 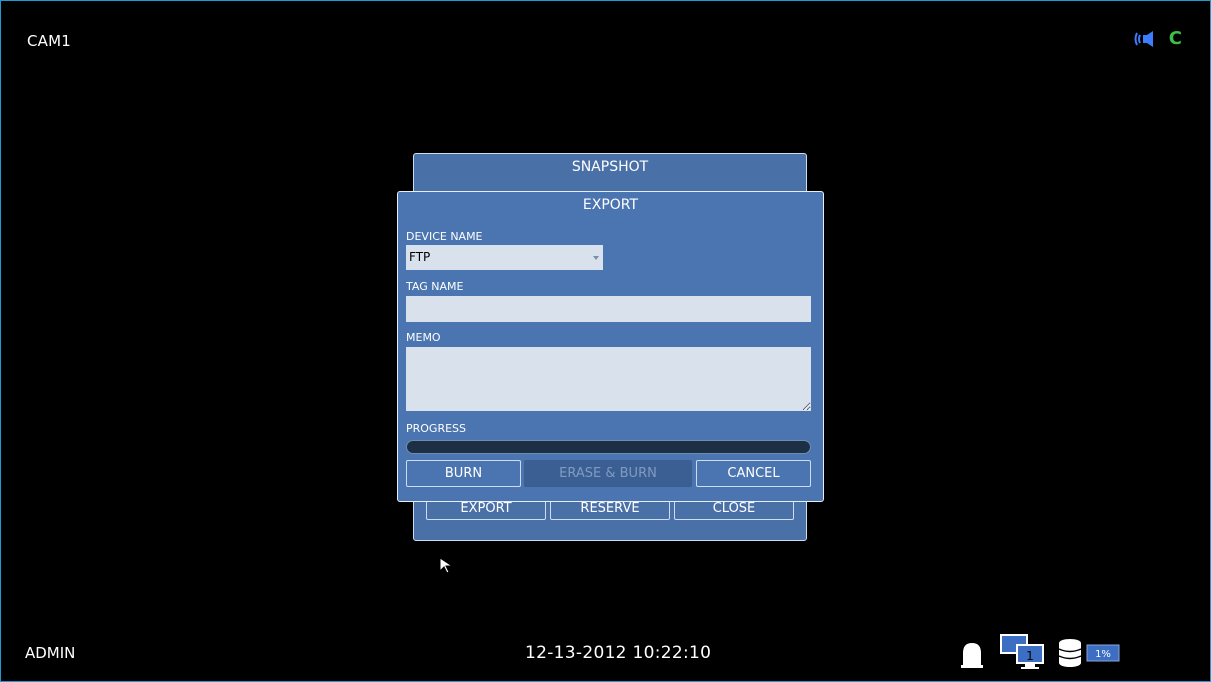 I want to click on erase-burn-button: ERASE & BURN, so click(x=608, y=473).